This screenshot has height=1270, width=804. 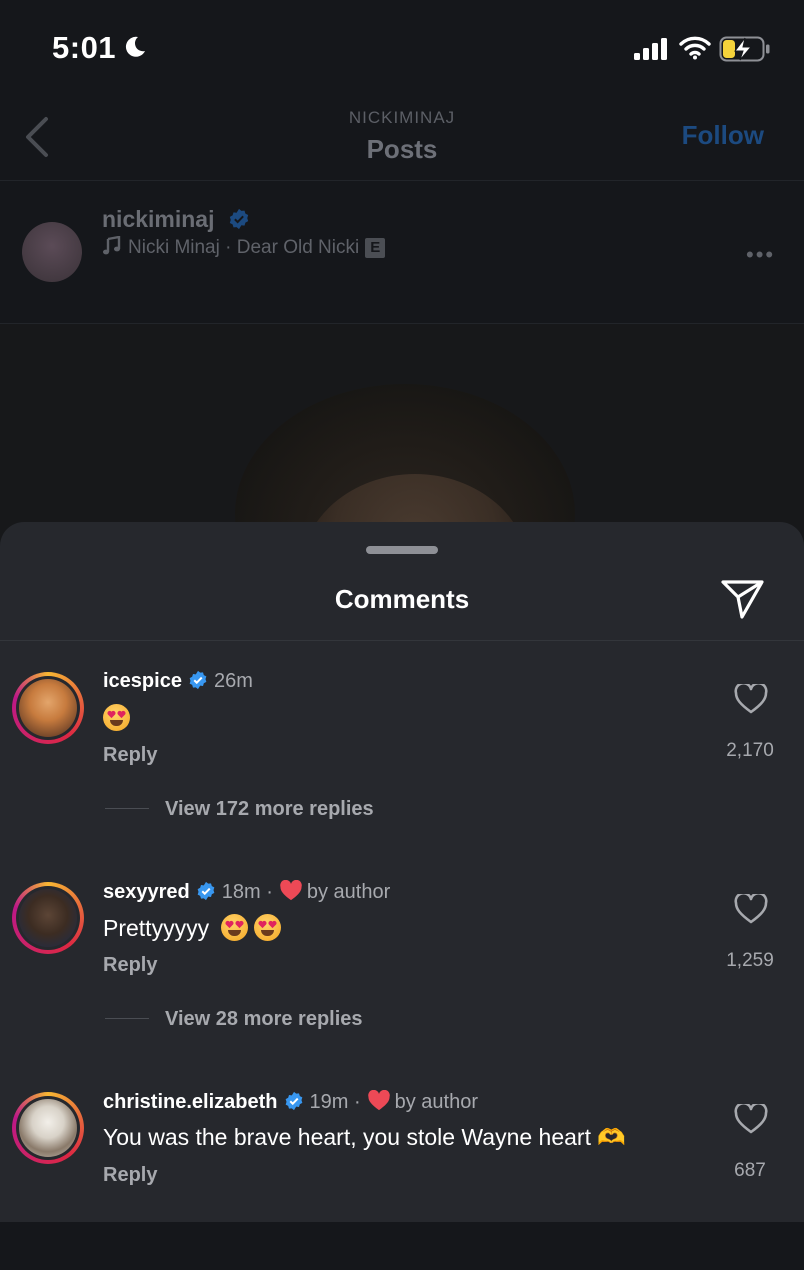 What do you see at coordinates (402, 550) in the screenshot?
I see `sheet-drag-handle` at bounding box center [402, 550].